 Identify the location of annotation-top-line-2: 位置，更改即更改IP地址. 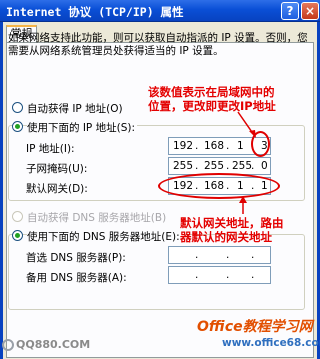
(212, 106).